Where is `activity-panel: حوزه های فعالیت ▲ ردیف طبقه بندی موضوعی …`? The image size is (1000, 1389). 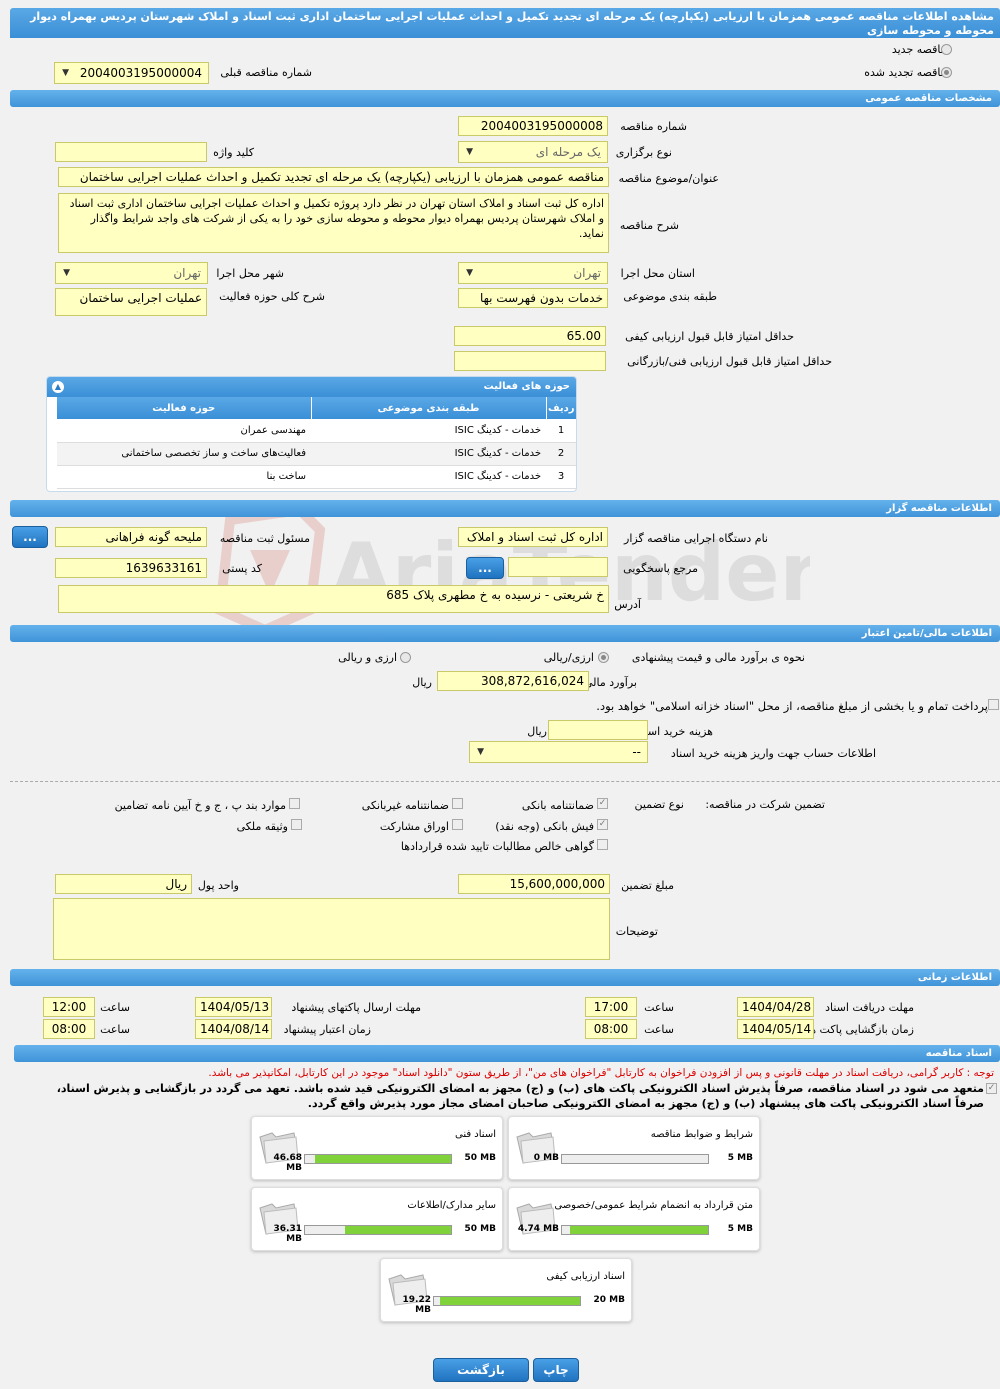
activity-panel: حوزه های فعالیت ▲ ردیف طبقه بندی موضوعی … is located at coordinates (311, 434).